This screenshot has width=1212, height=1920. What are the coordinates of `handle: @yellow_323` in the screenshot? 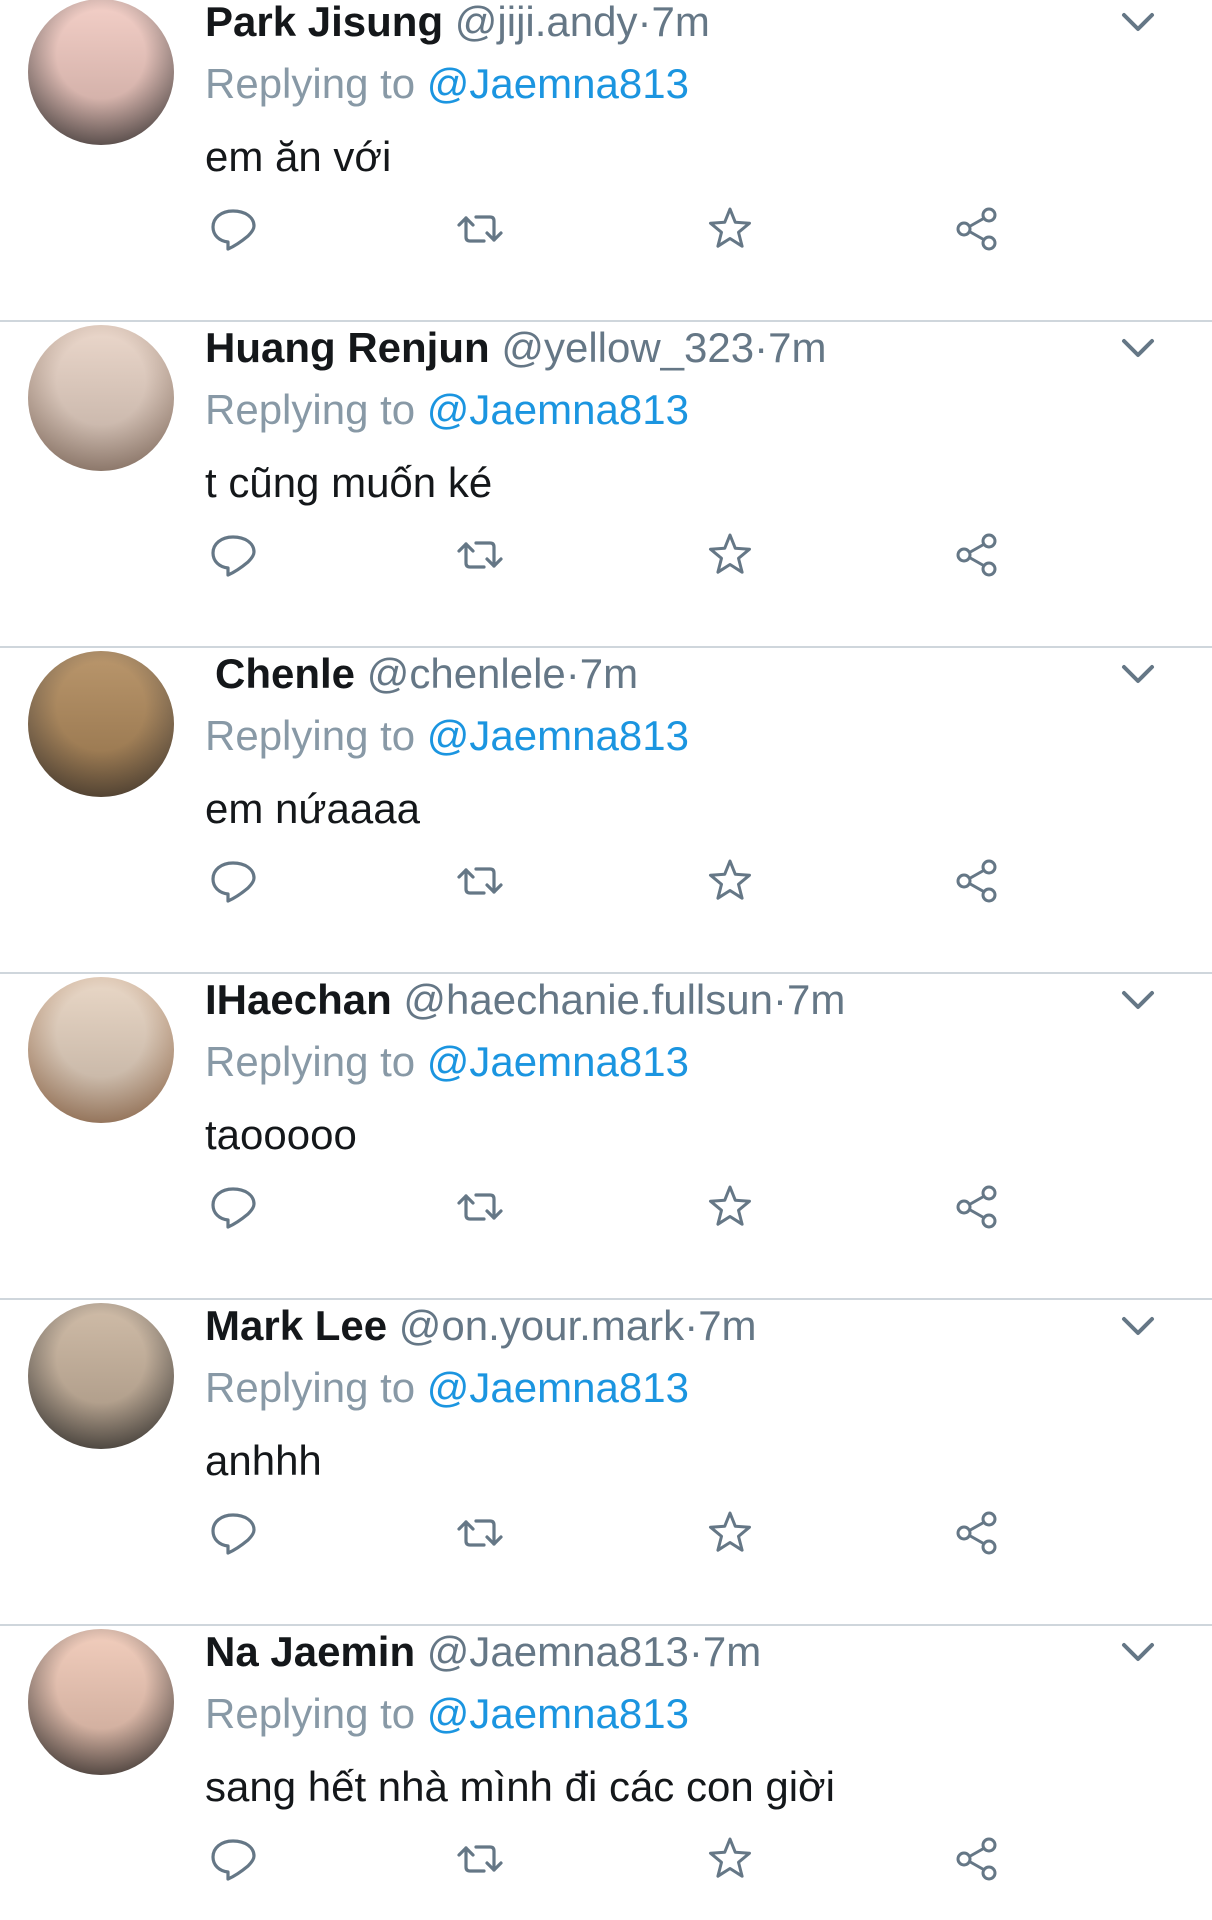 It's located at (627, 347).